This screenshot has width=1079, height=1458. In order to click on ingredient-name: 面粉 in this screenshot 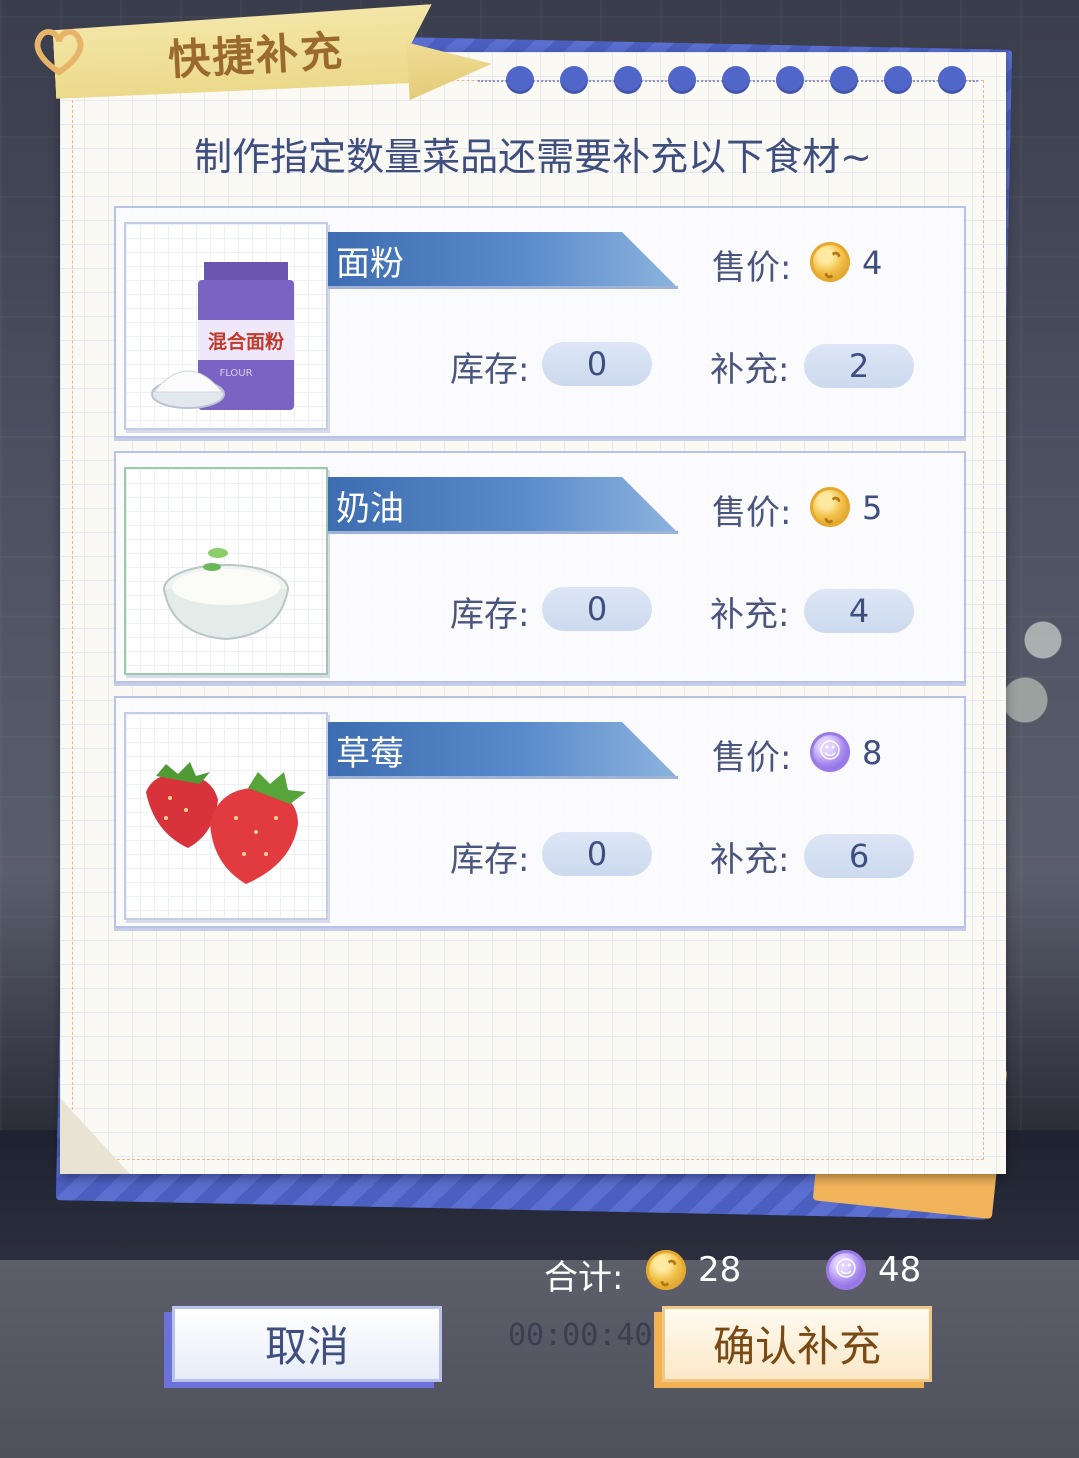, I will do `click(370, 264)`.